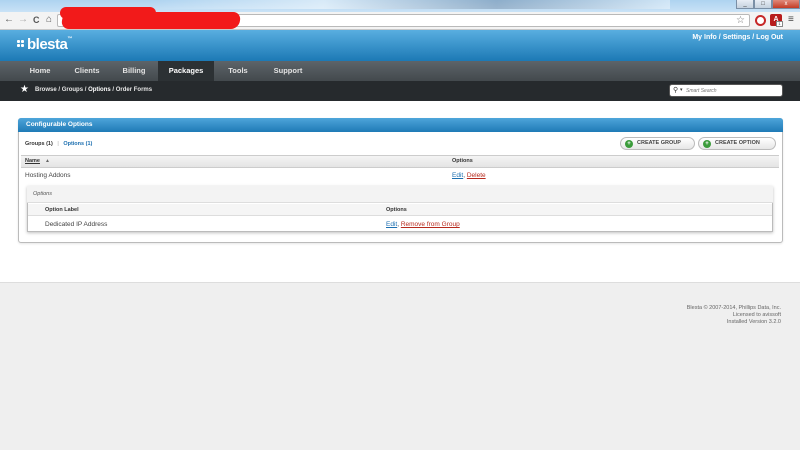  Describe the element at coordinates (76, 224) in the screenshot. I see `option-label: Dedicated IP Address` at that location.